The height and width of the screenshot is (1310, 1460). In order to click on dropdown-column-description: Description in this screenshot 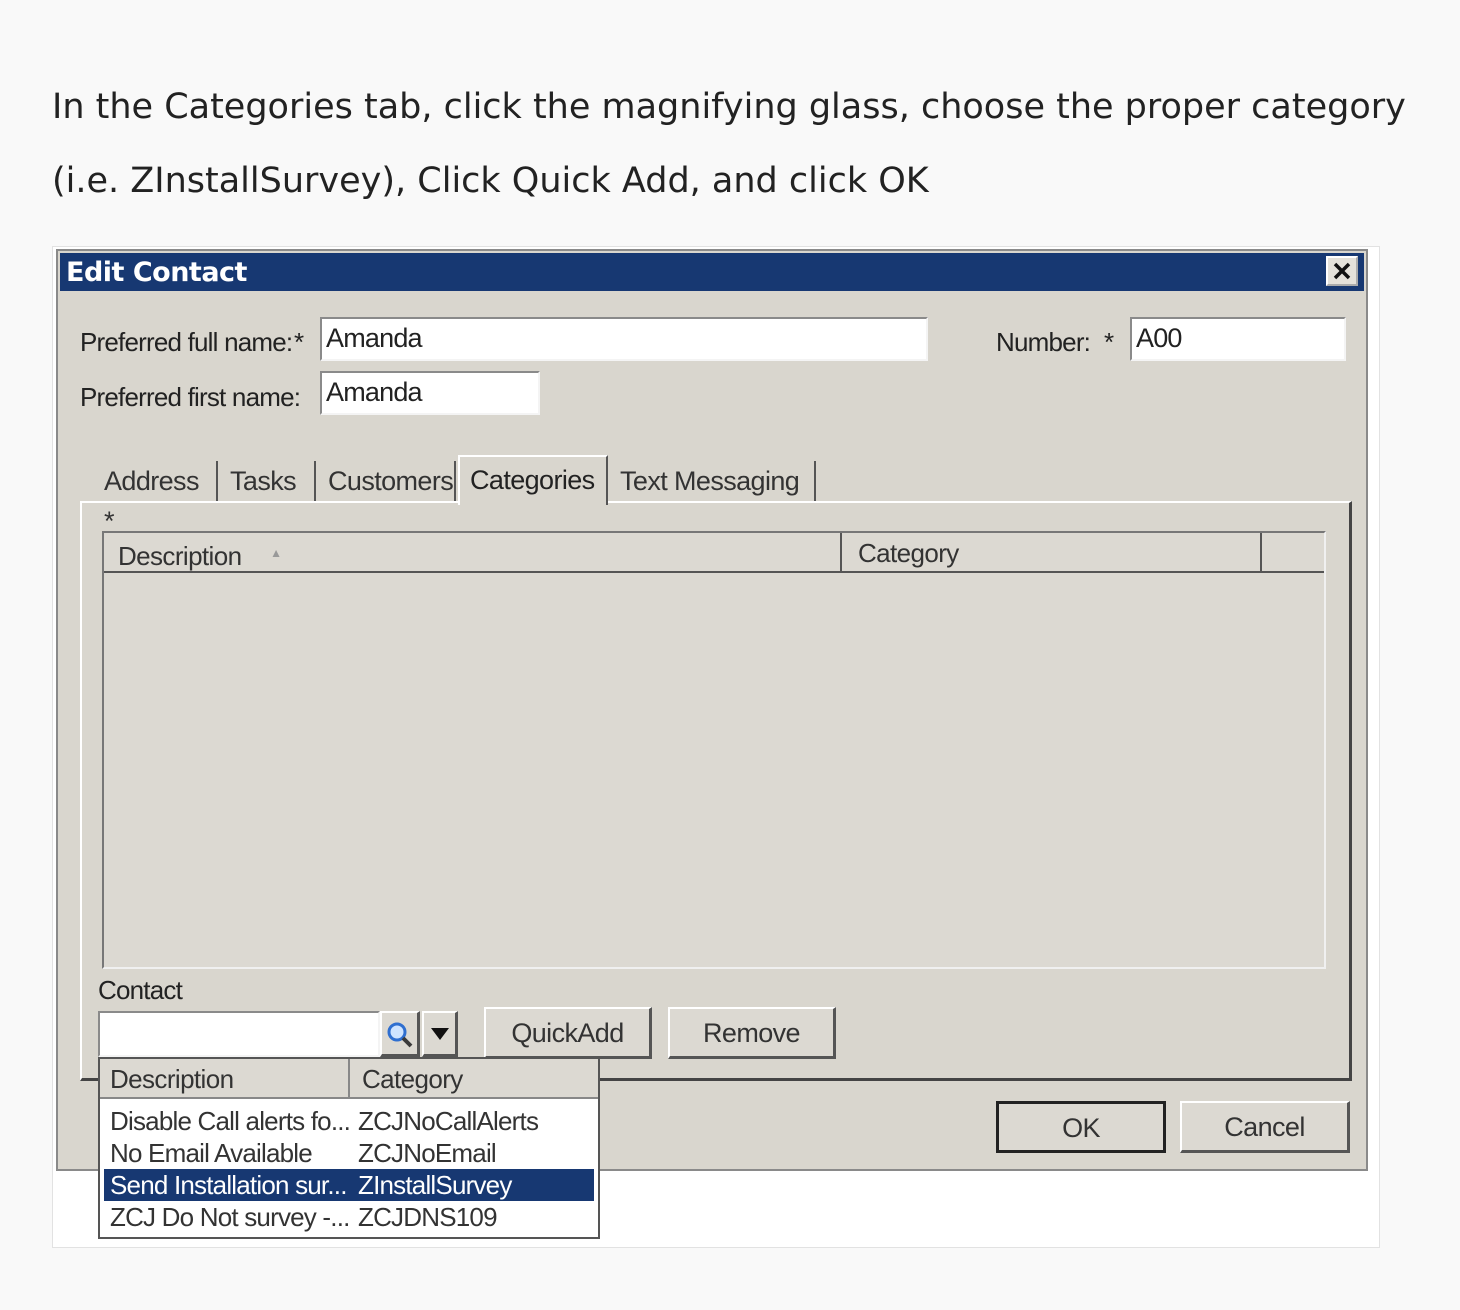, I will do `click(225, 1078)`.